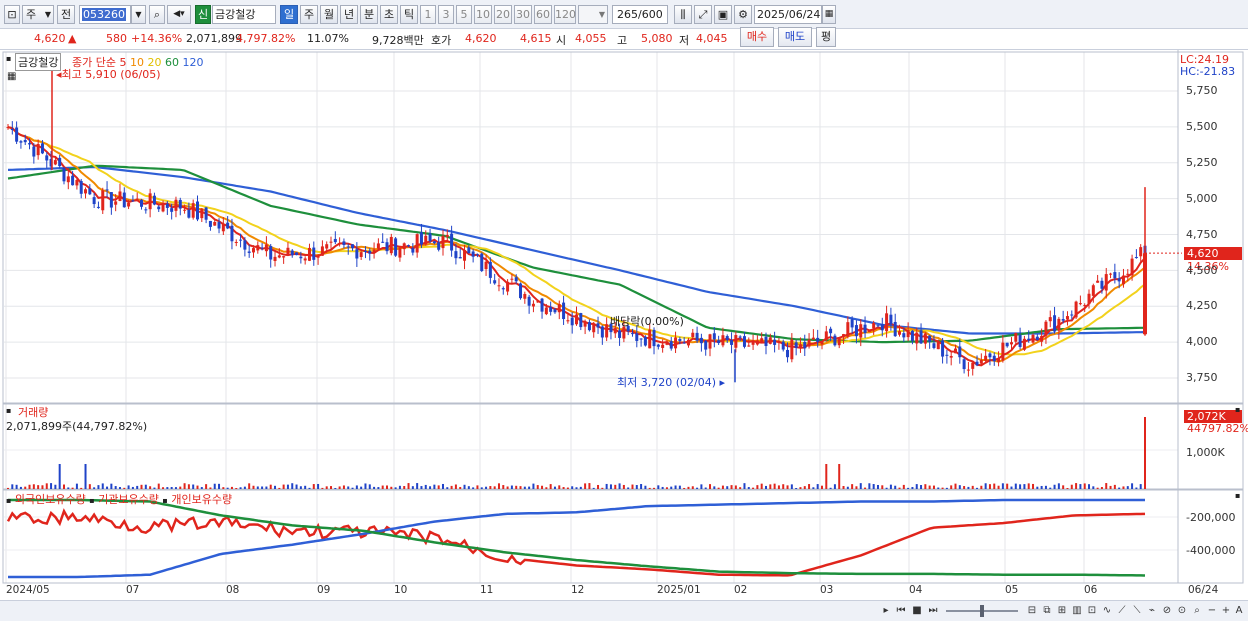 Image resolution: width=1248 pixels, height=621 pixels. What do you see at coordinates (464, 14) in the screenshot?
I see `tab-number-5: 5` at bounding box center [464, 14].